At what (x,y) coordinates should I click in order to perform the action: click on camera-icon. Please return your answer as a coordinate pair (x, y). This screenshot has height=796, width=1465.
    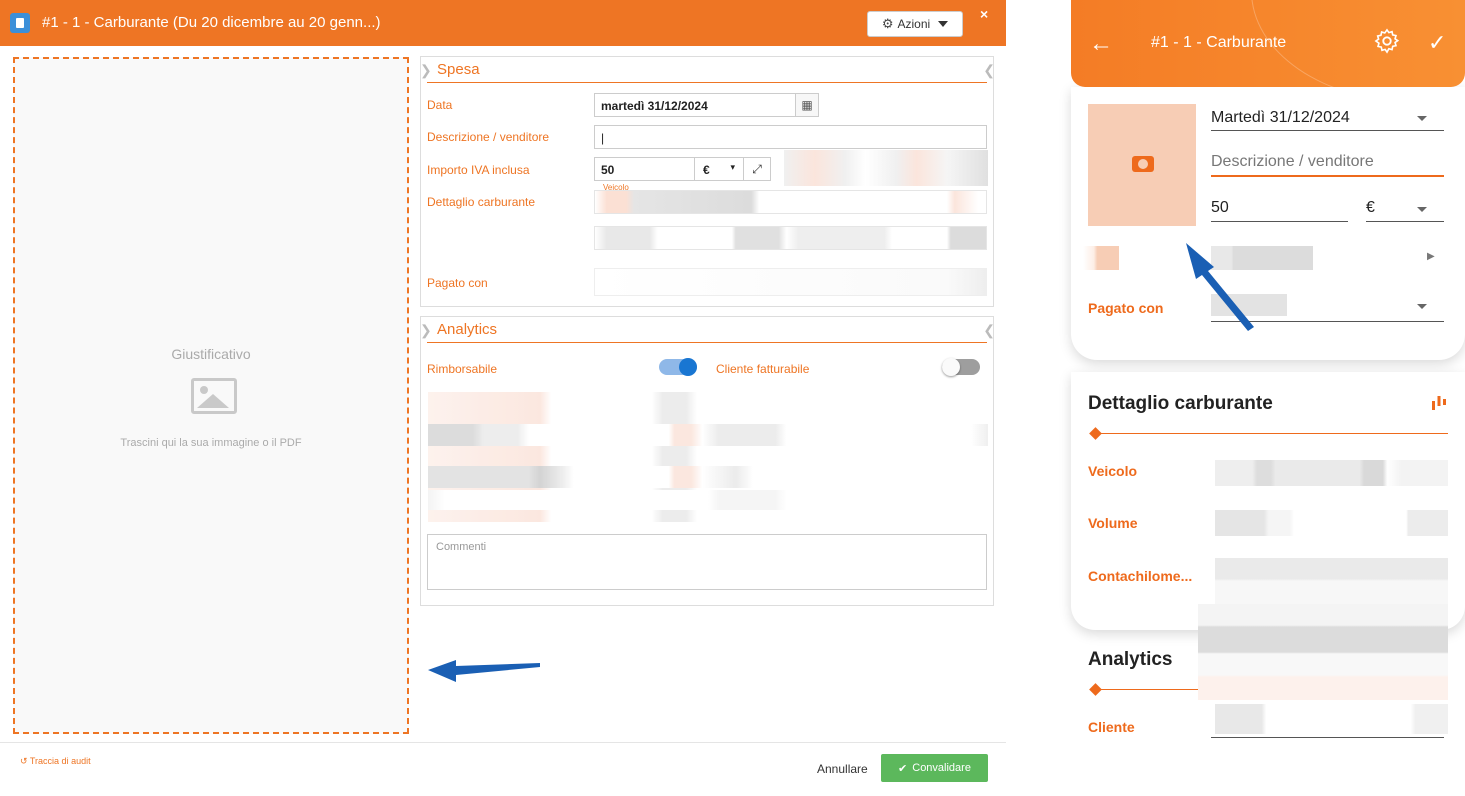
    Looking at the image, I should click on (1143, 164).